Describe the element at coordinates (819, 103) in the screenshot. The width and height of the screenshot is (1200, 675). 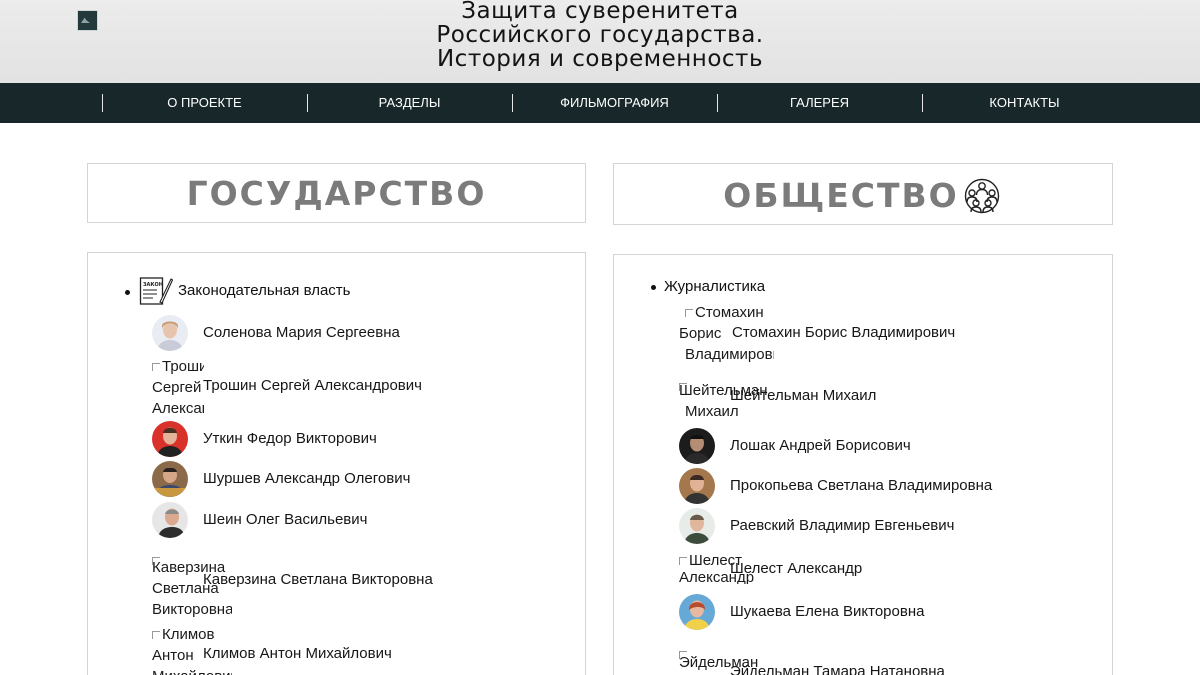
I see `nav-gallery: ГАЛЕРЕЯ` at that location.